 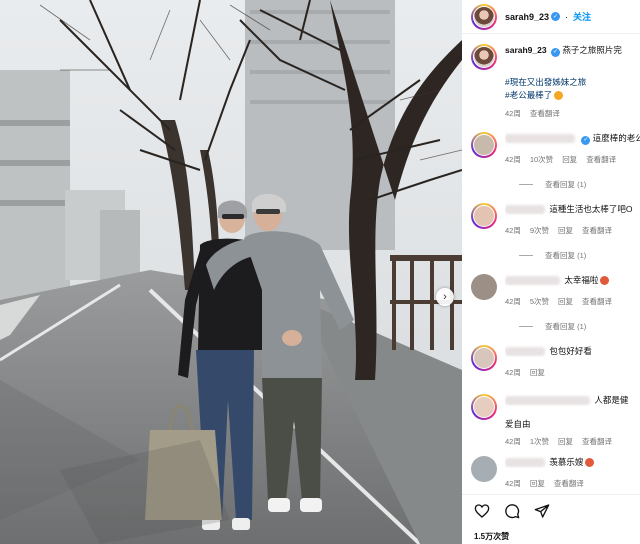 What do you see at coordinates (518, 424) in the screenshot?
I see `comment-text-continued: 爱自由` at bounding box center [518, 424].